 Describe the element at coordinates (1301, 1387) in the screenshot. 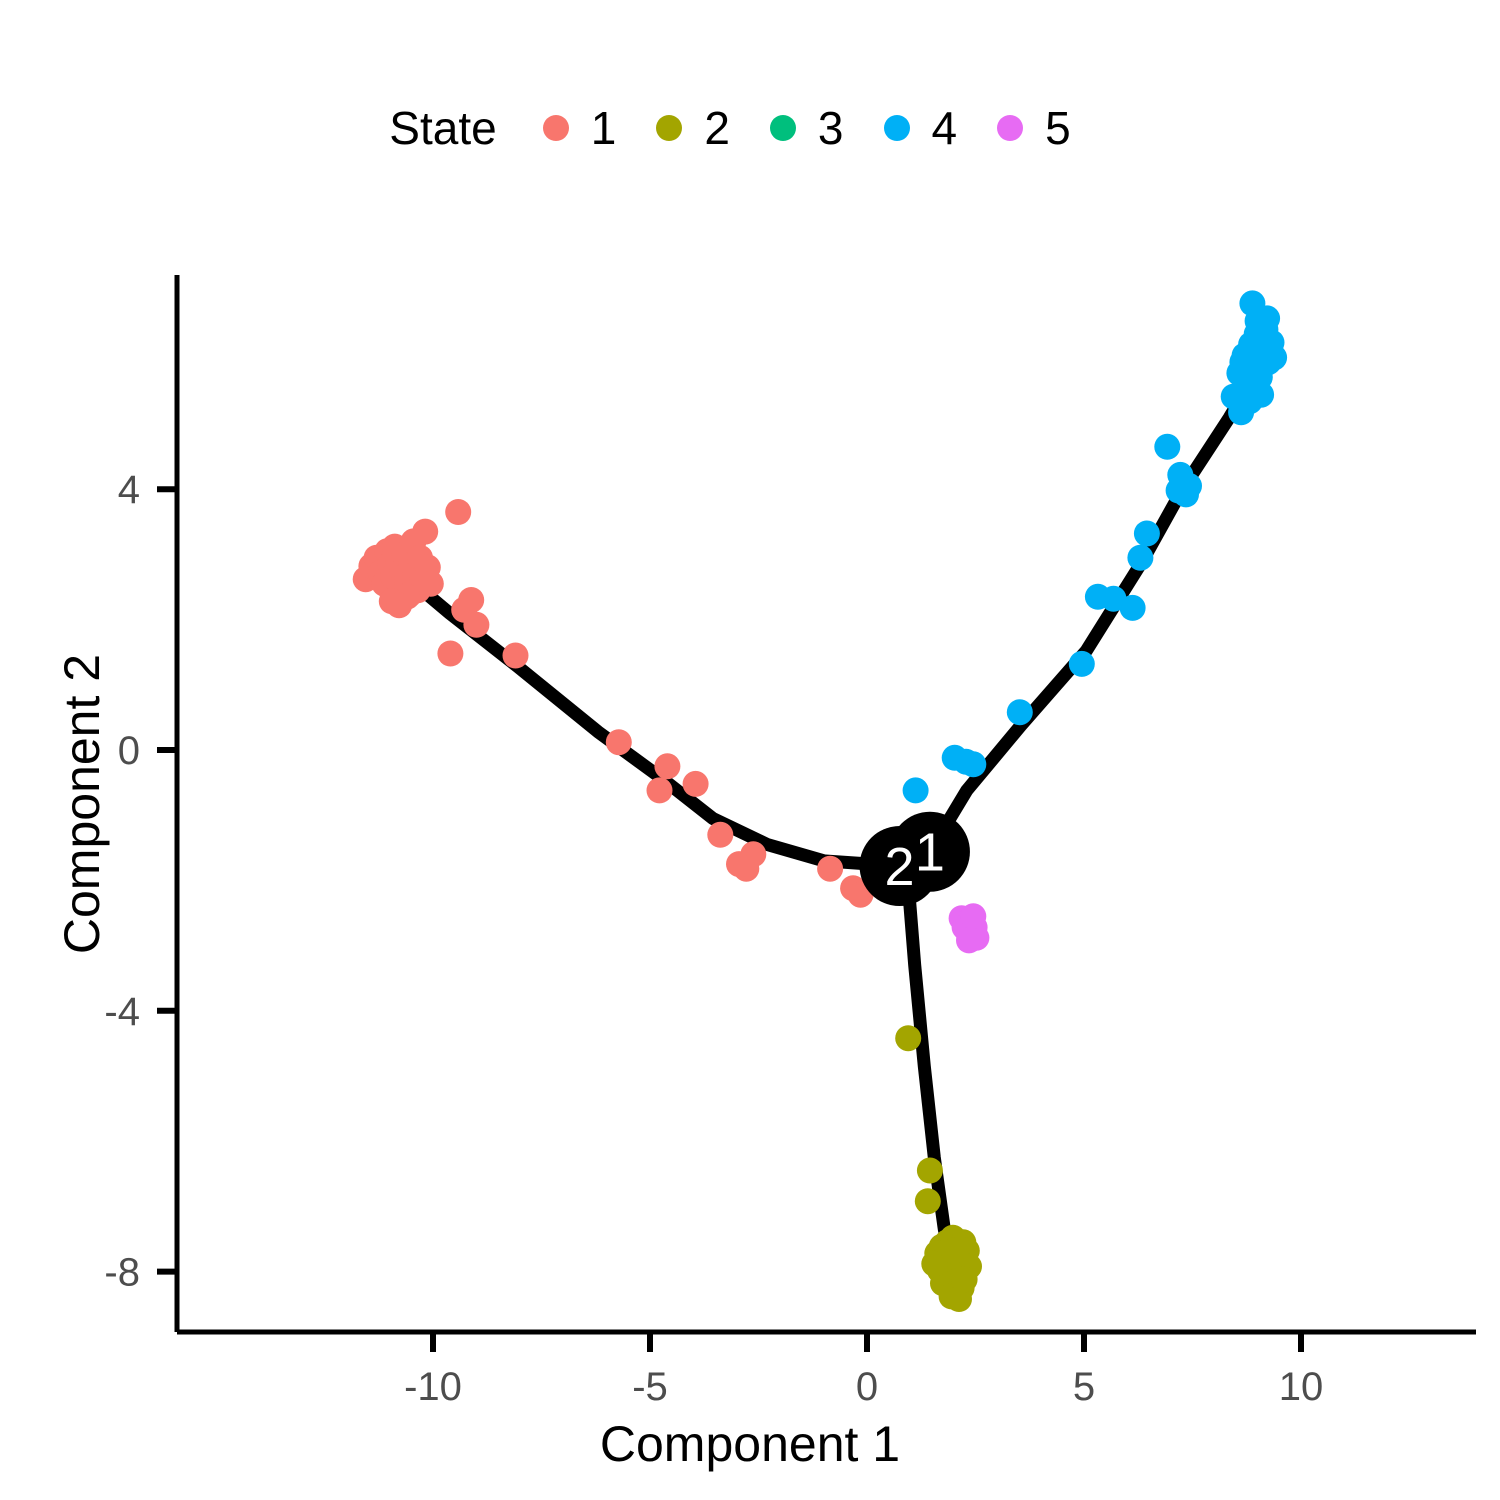

I see `x-tick-label-10: 10` at that location.